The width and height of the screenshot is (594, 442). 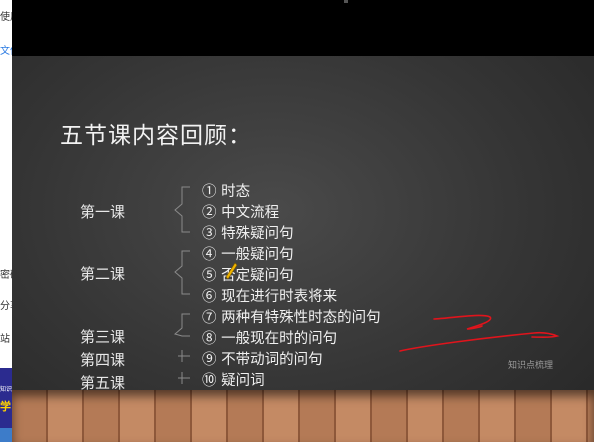 What do you see at coordinates (231, 271) in the screenshot?
I see `pen-cursor-icon` at bounding box center [231, 271].